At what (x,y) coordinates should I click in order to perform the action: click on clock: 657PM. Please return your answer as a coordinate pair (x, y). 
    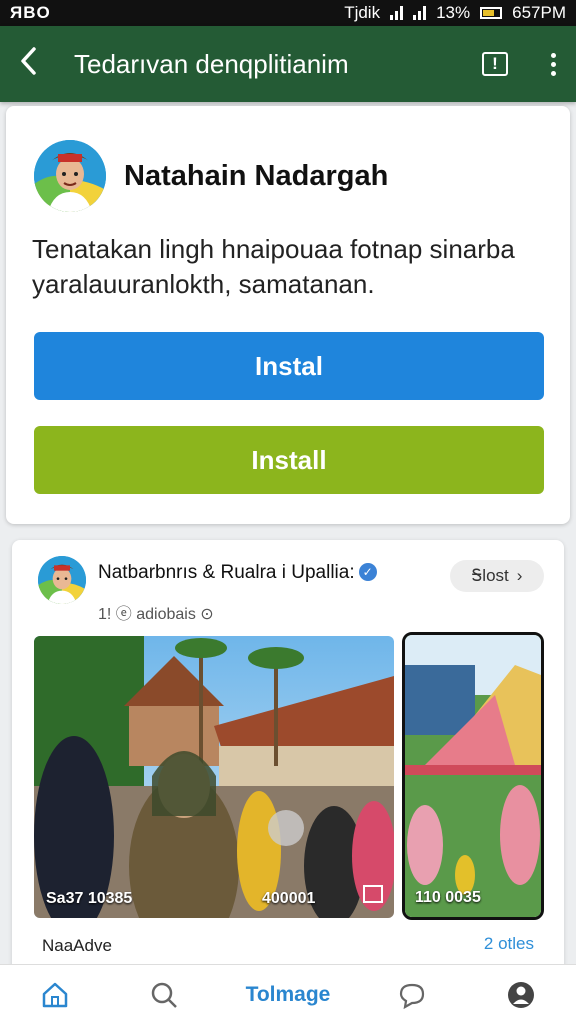
    Looking at the image, I should click on (539, 12).